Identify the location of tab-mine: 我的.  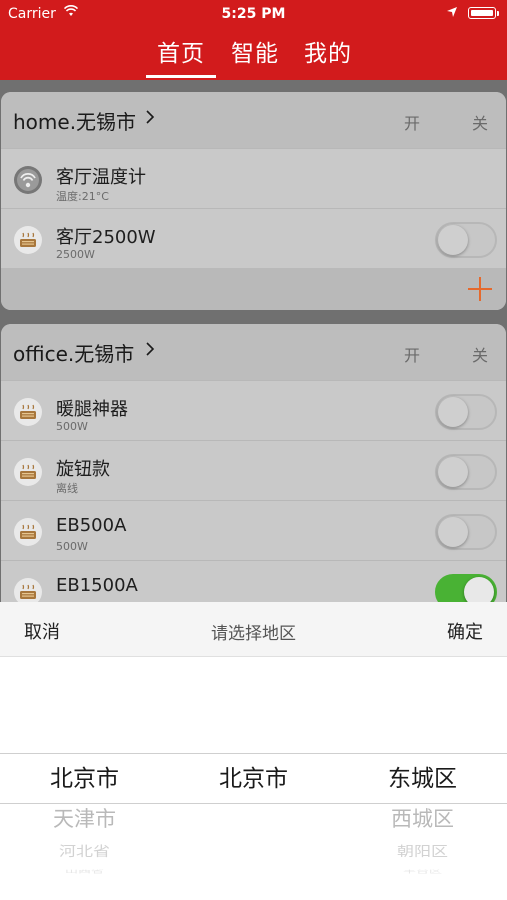
(328, 51).